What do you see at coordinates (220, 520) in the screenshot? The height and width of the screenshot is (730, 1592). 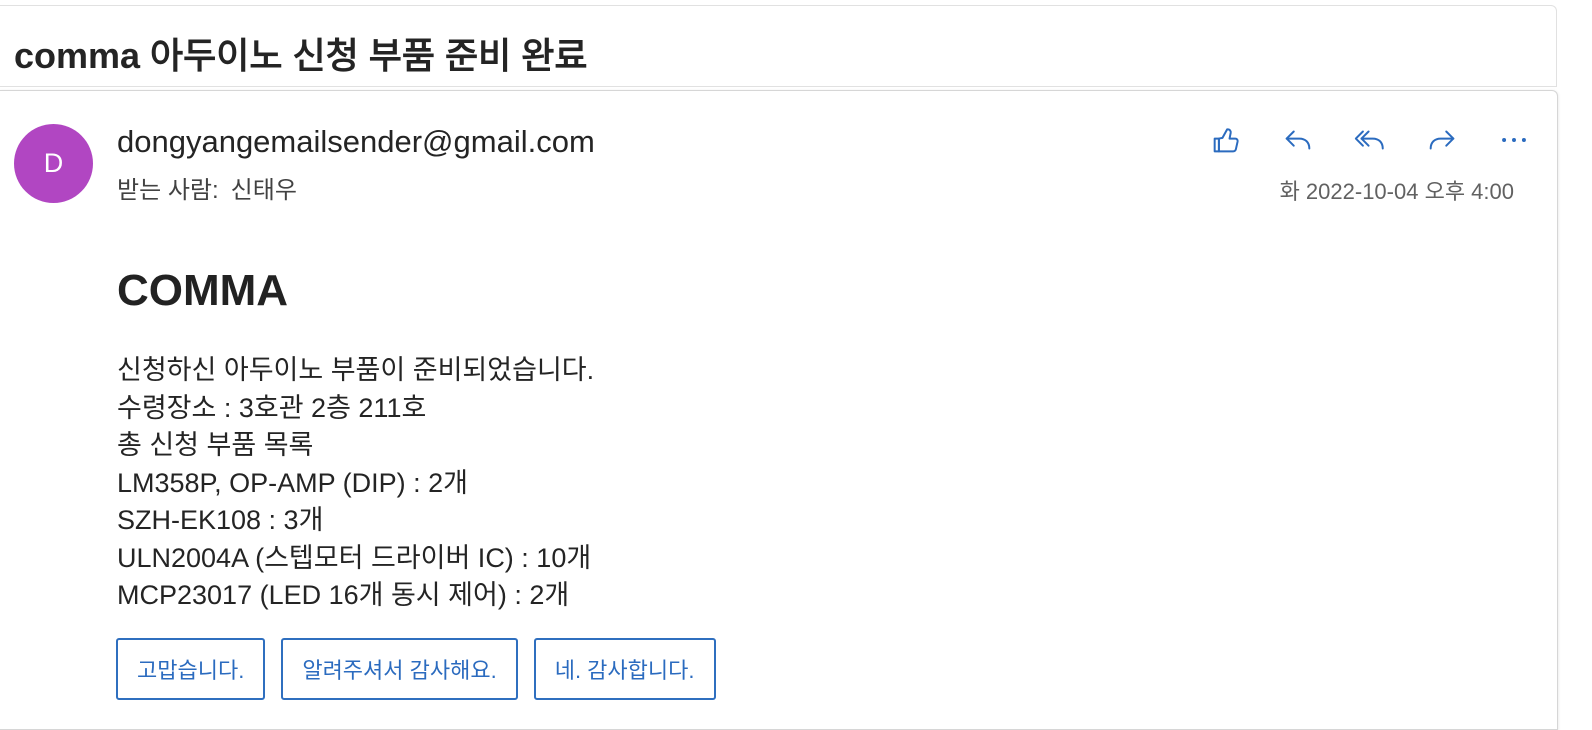 I see `body-line: SZH-EK108 : 3개` at bounding box center [220, 520].